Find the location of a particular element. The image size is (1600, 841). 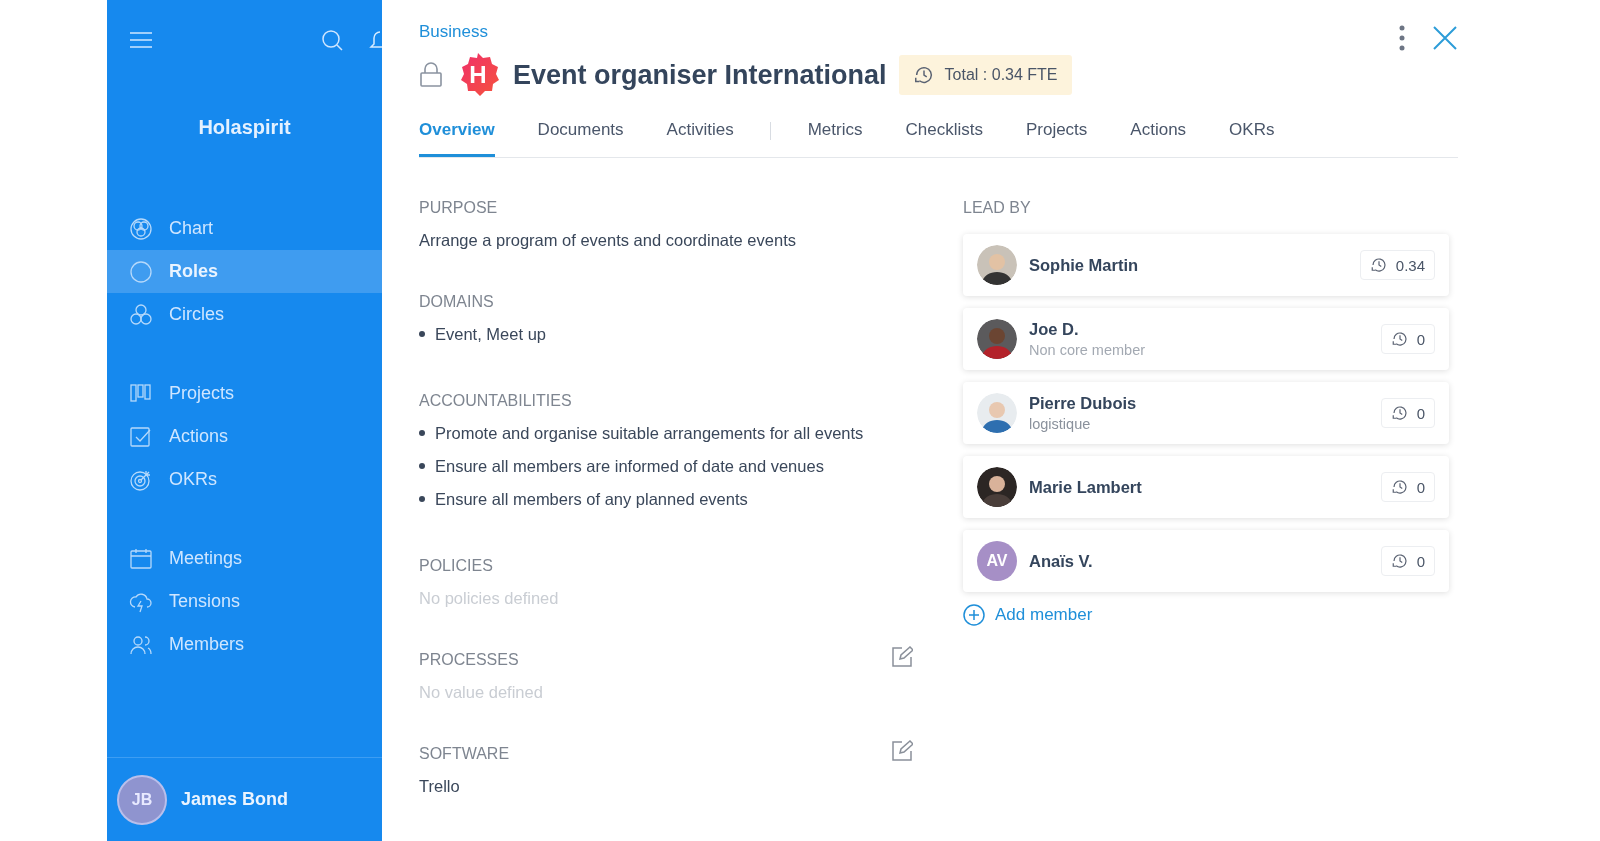

member-card: Joe D. Non core member 0 is located at coordinates (1206, 339).